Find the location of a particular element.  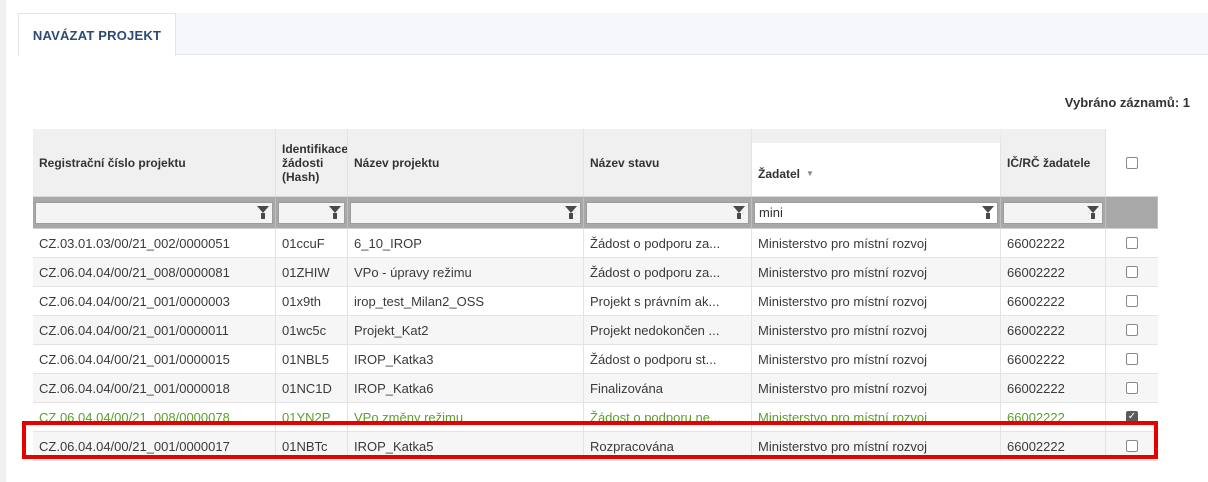

cell-name: Projekt_Kat2 is located at coordinates (466, 330).